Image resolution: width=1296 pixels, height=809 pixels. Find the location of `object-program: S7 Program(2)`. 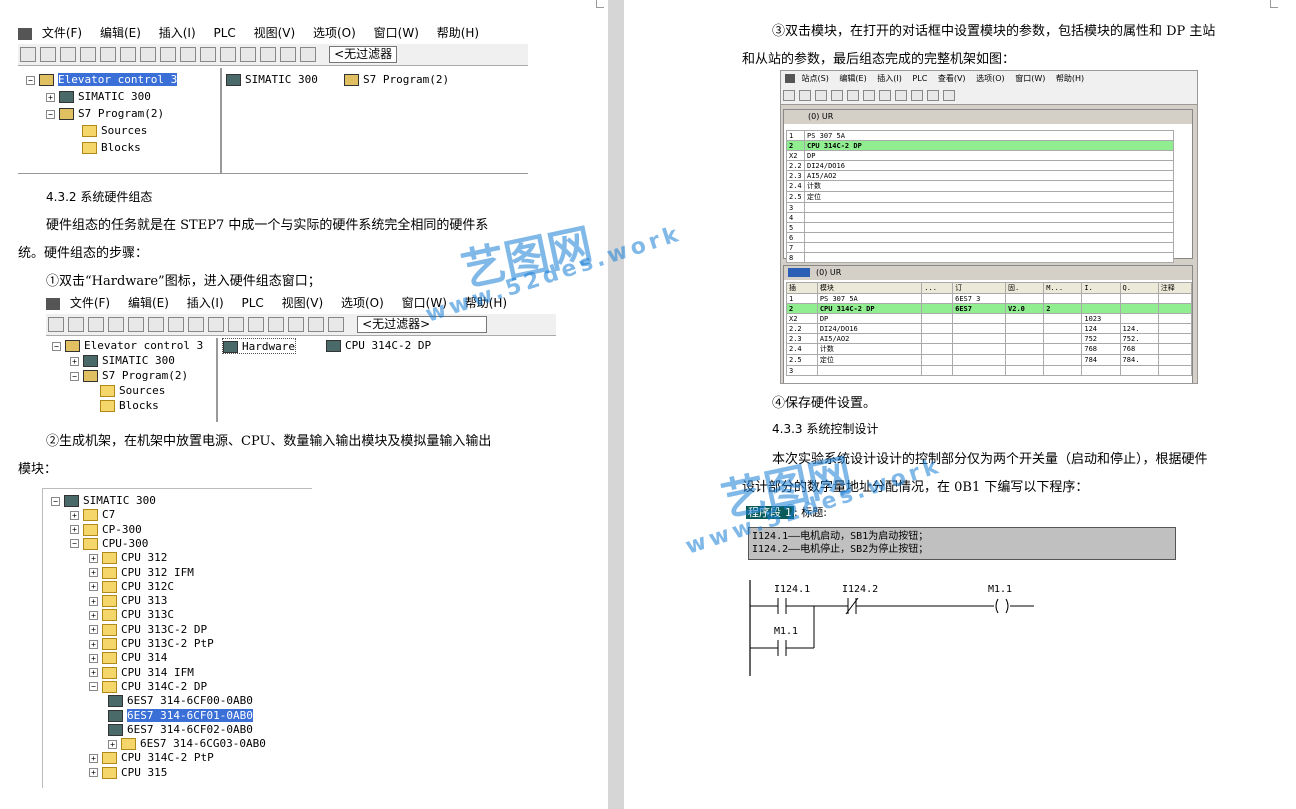

object-program: S7 Program(2) is located at coordinates (396, 80).